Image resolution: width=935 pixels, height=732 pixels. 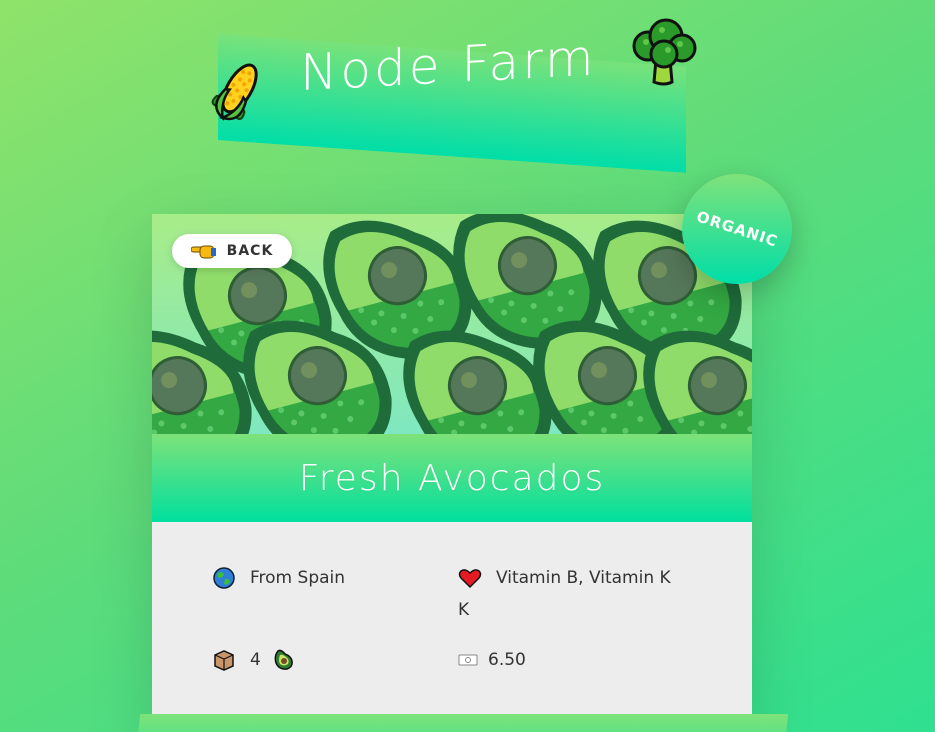 I want to click on product-nutrients: Vitamin B, Vitamin K K, so click(x=578, y=594).